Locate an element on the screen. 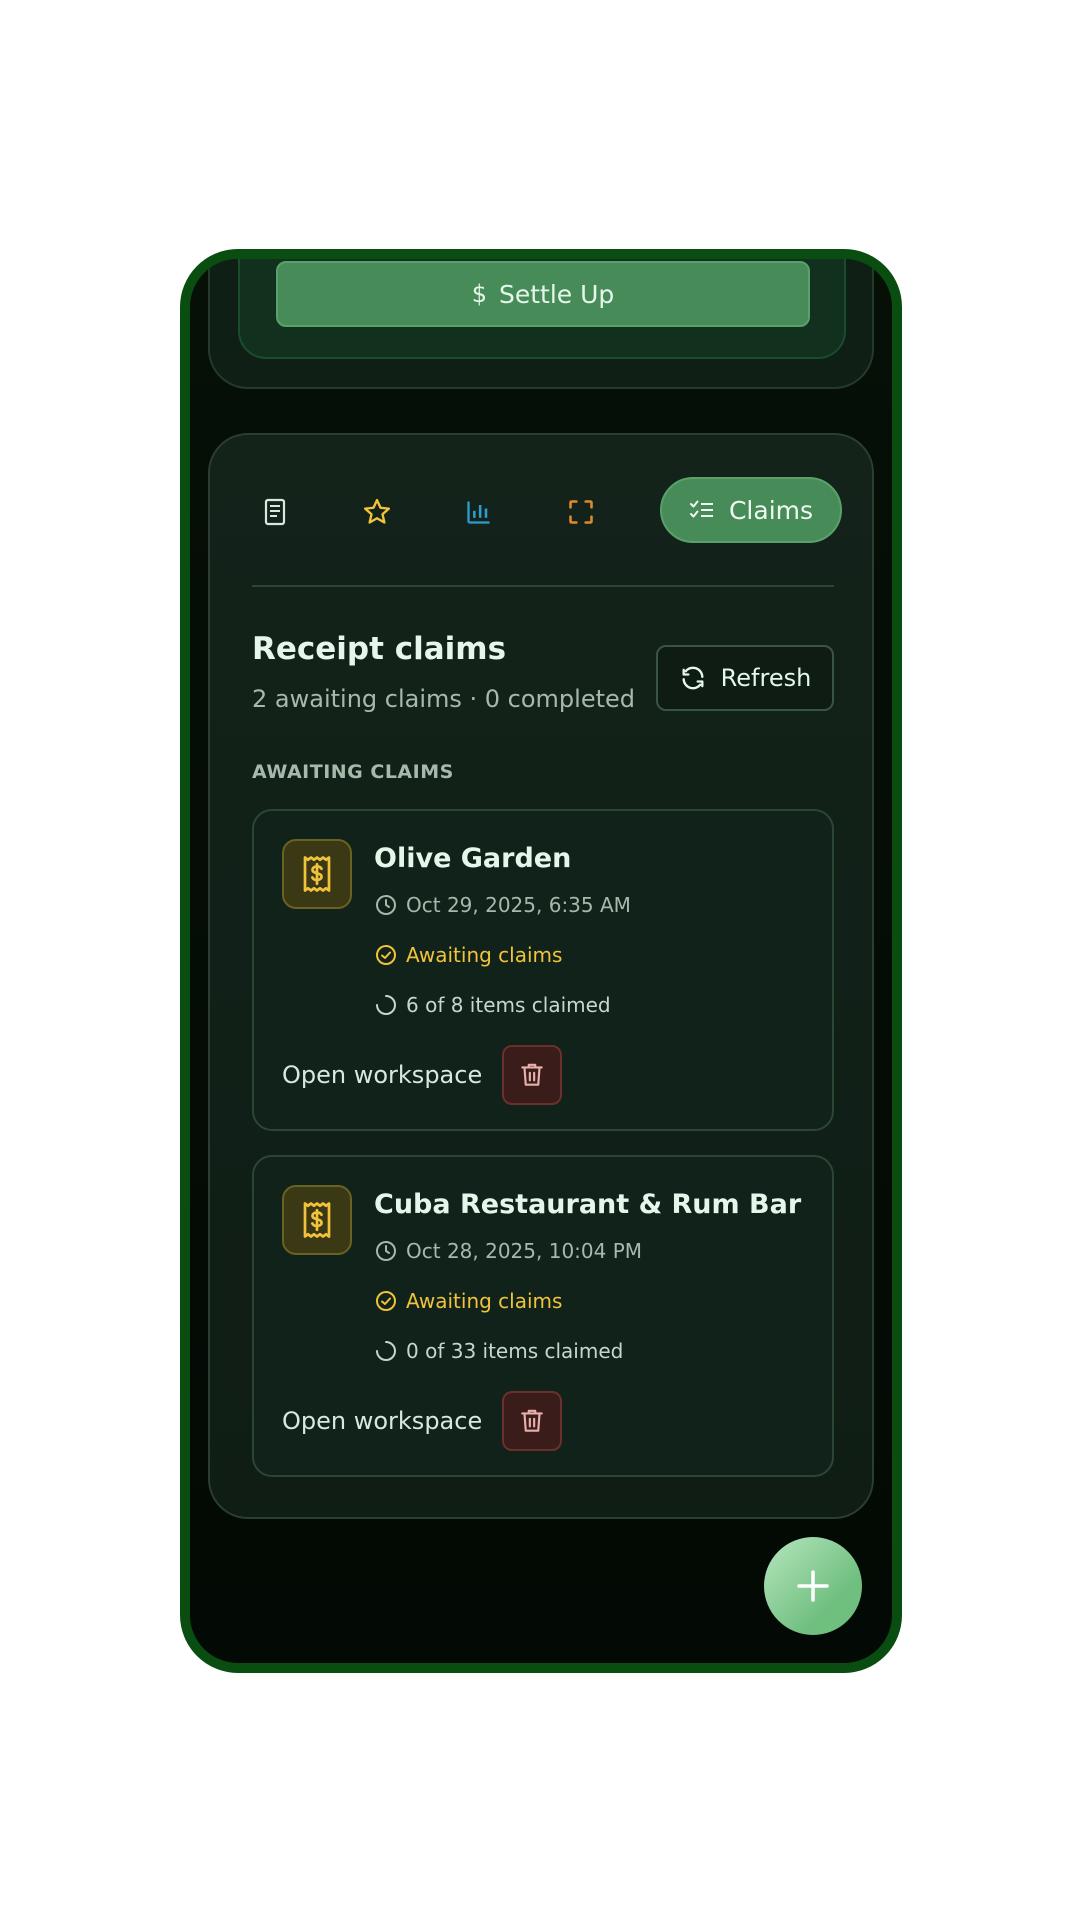  claim-progress-row: 0 of 33 items claimed is located at coordinates (498, 1351).